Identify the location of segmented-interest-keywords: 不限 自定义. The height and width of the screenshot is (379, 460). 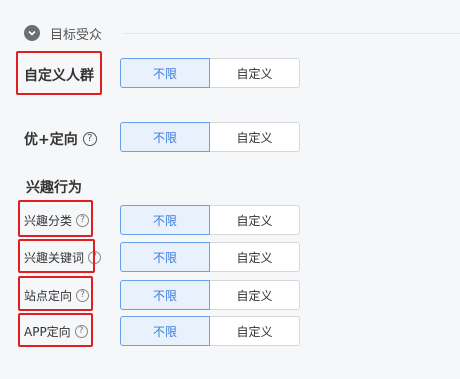
(210, 257).